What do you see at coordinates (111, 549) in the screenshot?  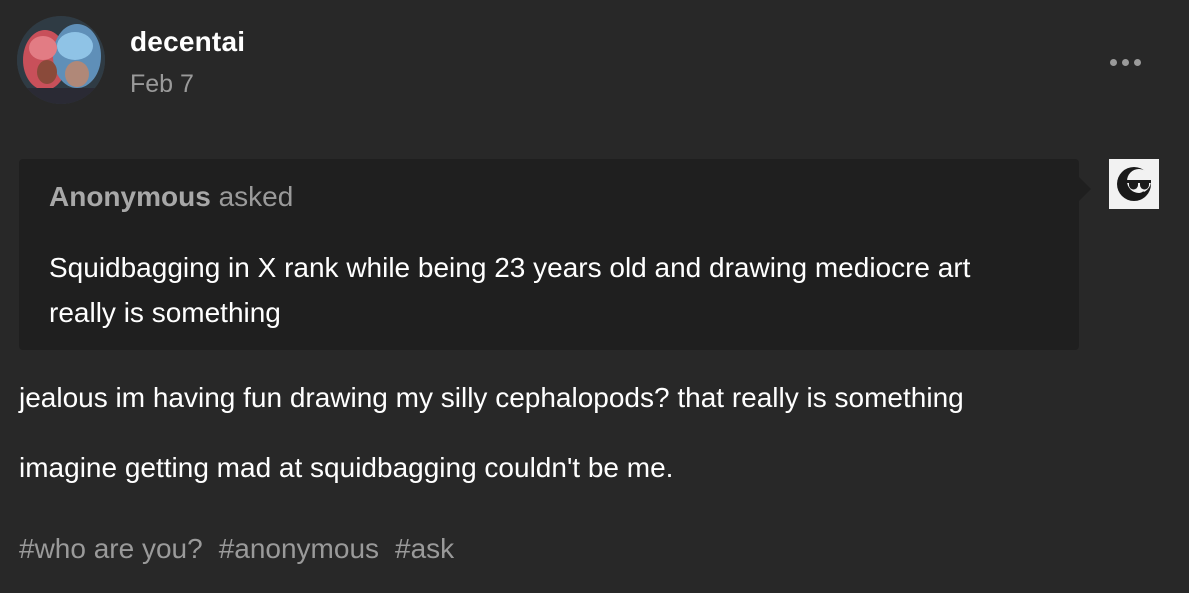 I see `tag-who-are-you: #who are you?` at bounding box center [111, 549].